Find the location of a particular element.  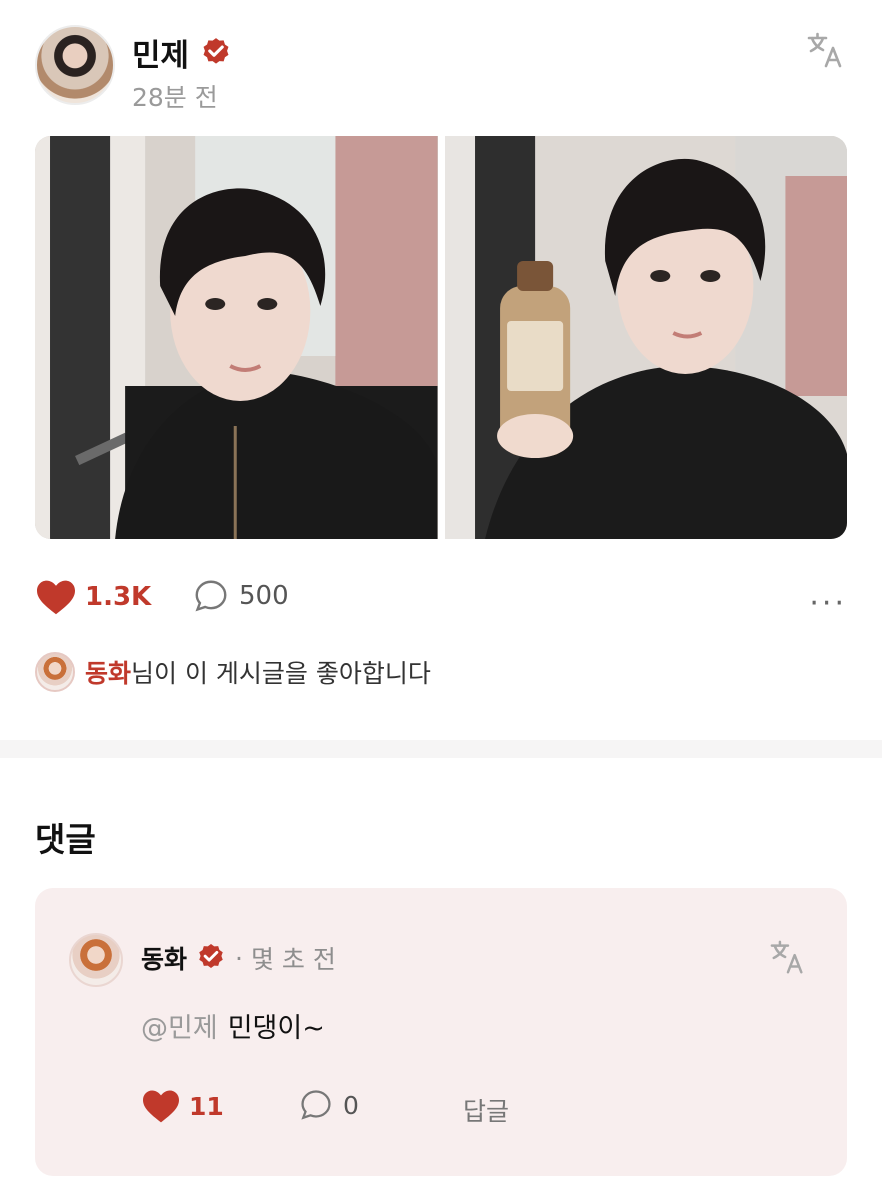

comment-reply-count-button: 0 is located at coordinates (329, 1105).